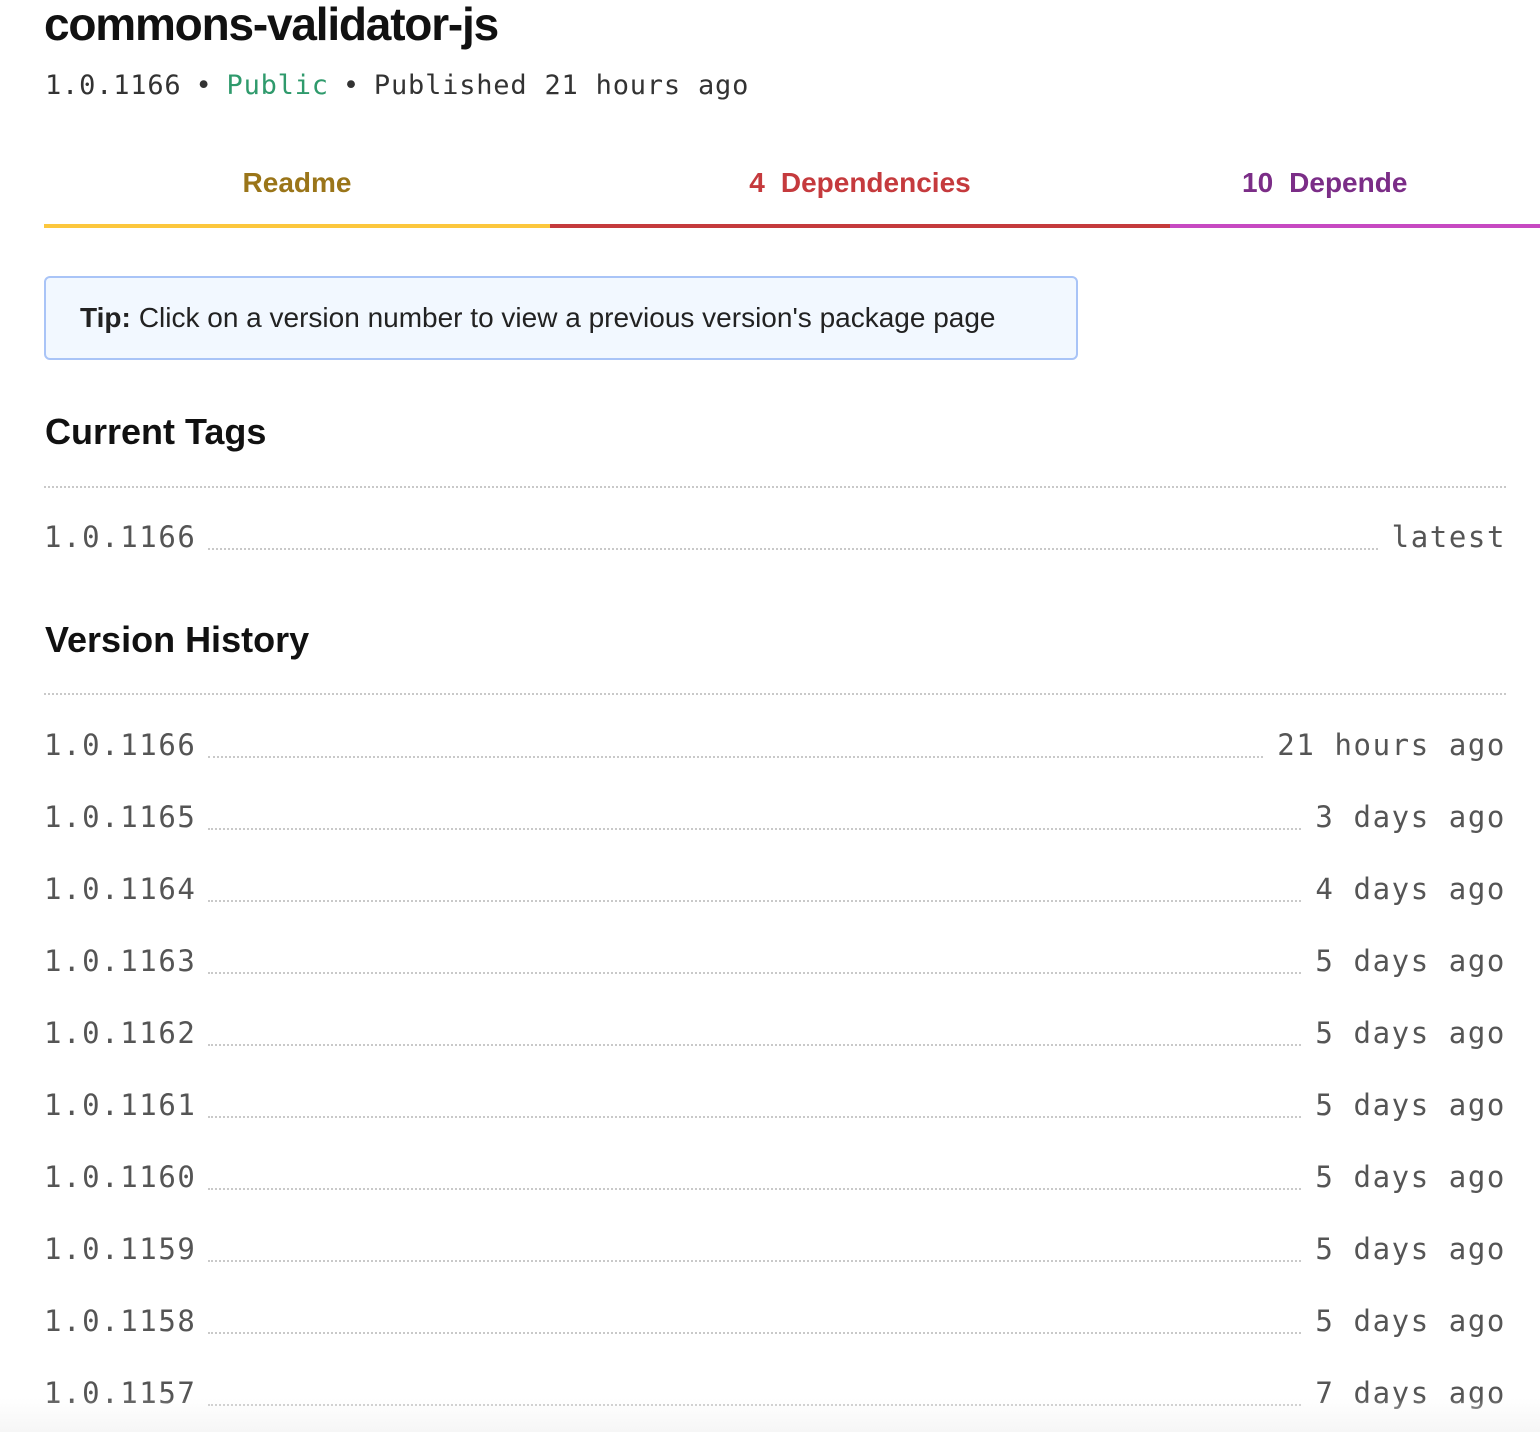  What do you see at coordinates (770, 1415) in the screenshot?
I see `scroll-fade` at bounding box center [770, 1415].